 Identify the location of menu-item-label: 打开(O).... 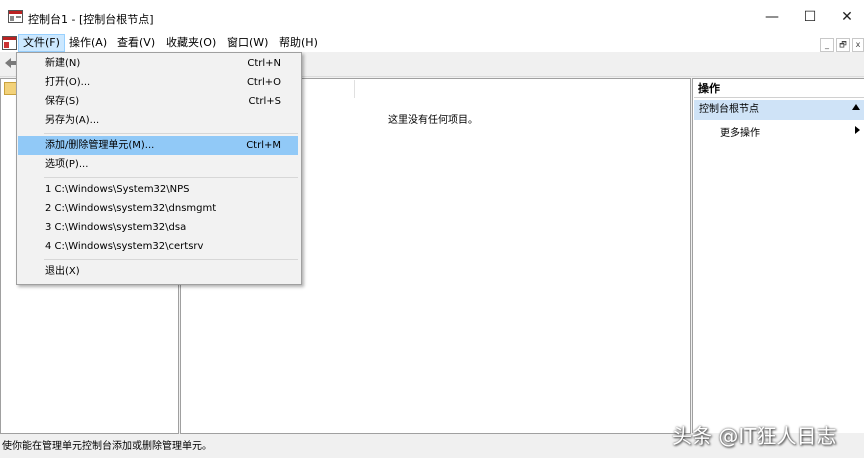
(68, 82).